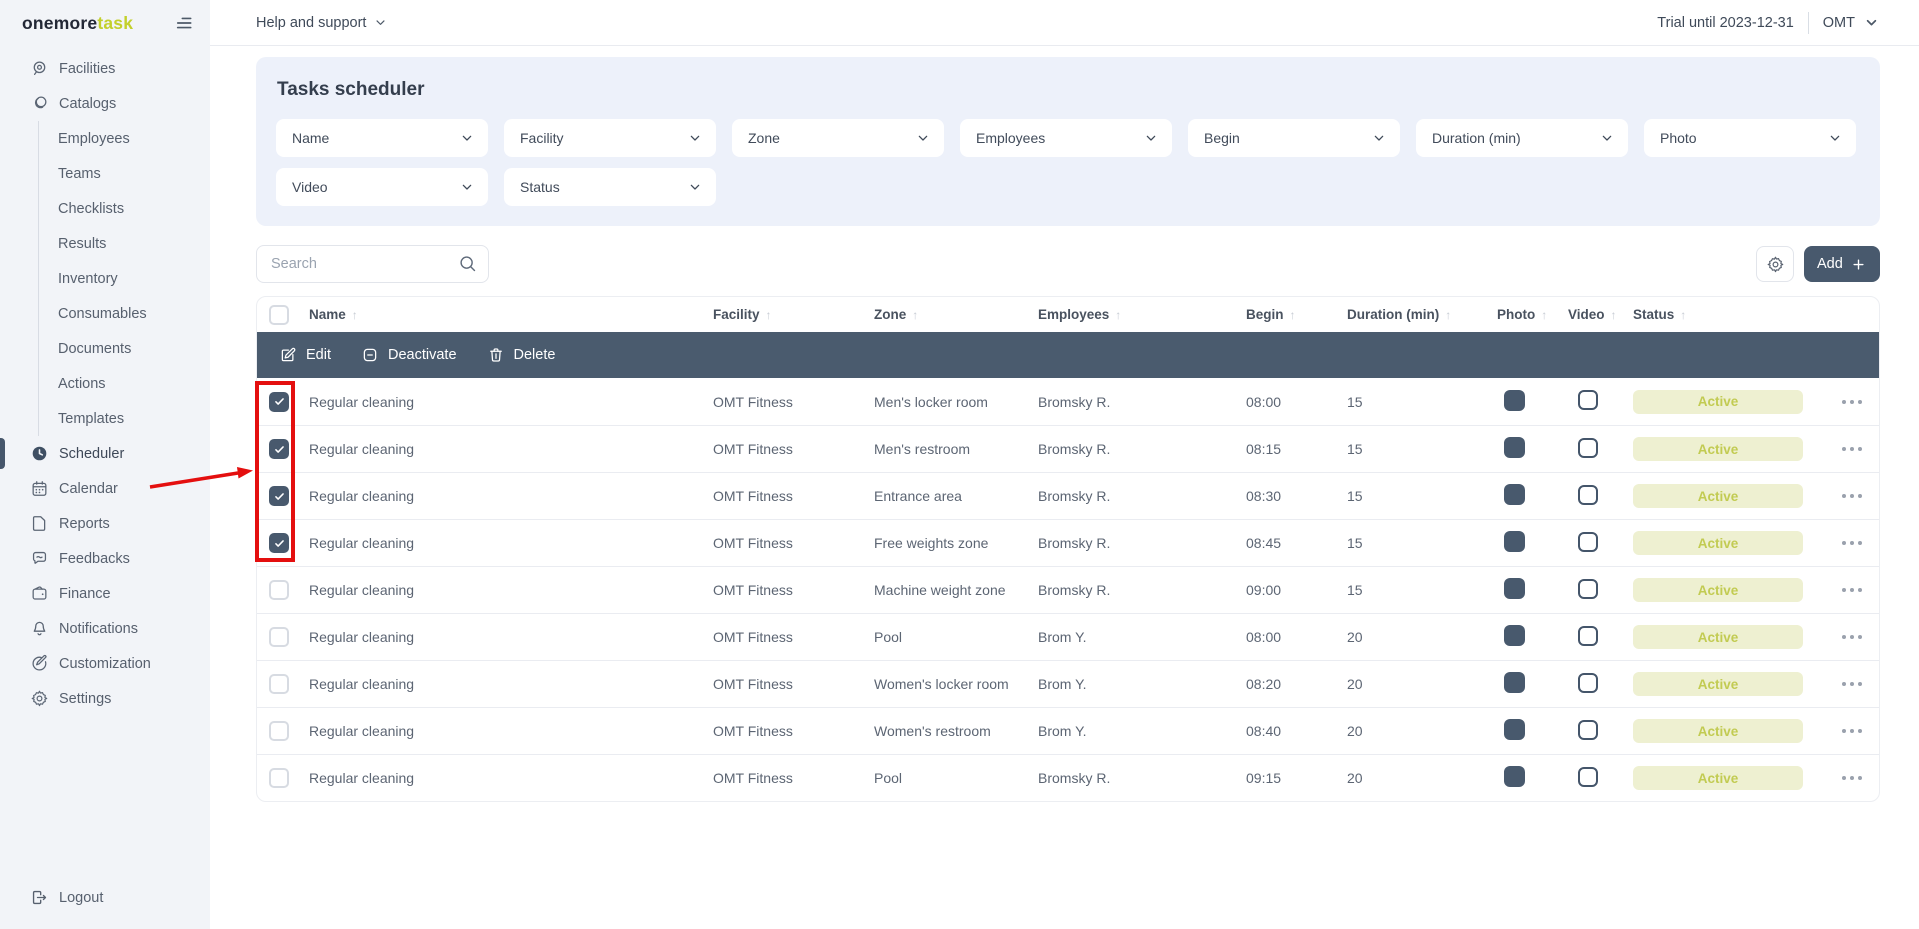  Describe the element at coordinates (124, 208) in the screenshot. I see `sidebar-item-checklists: Checklists` at that location.